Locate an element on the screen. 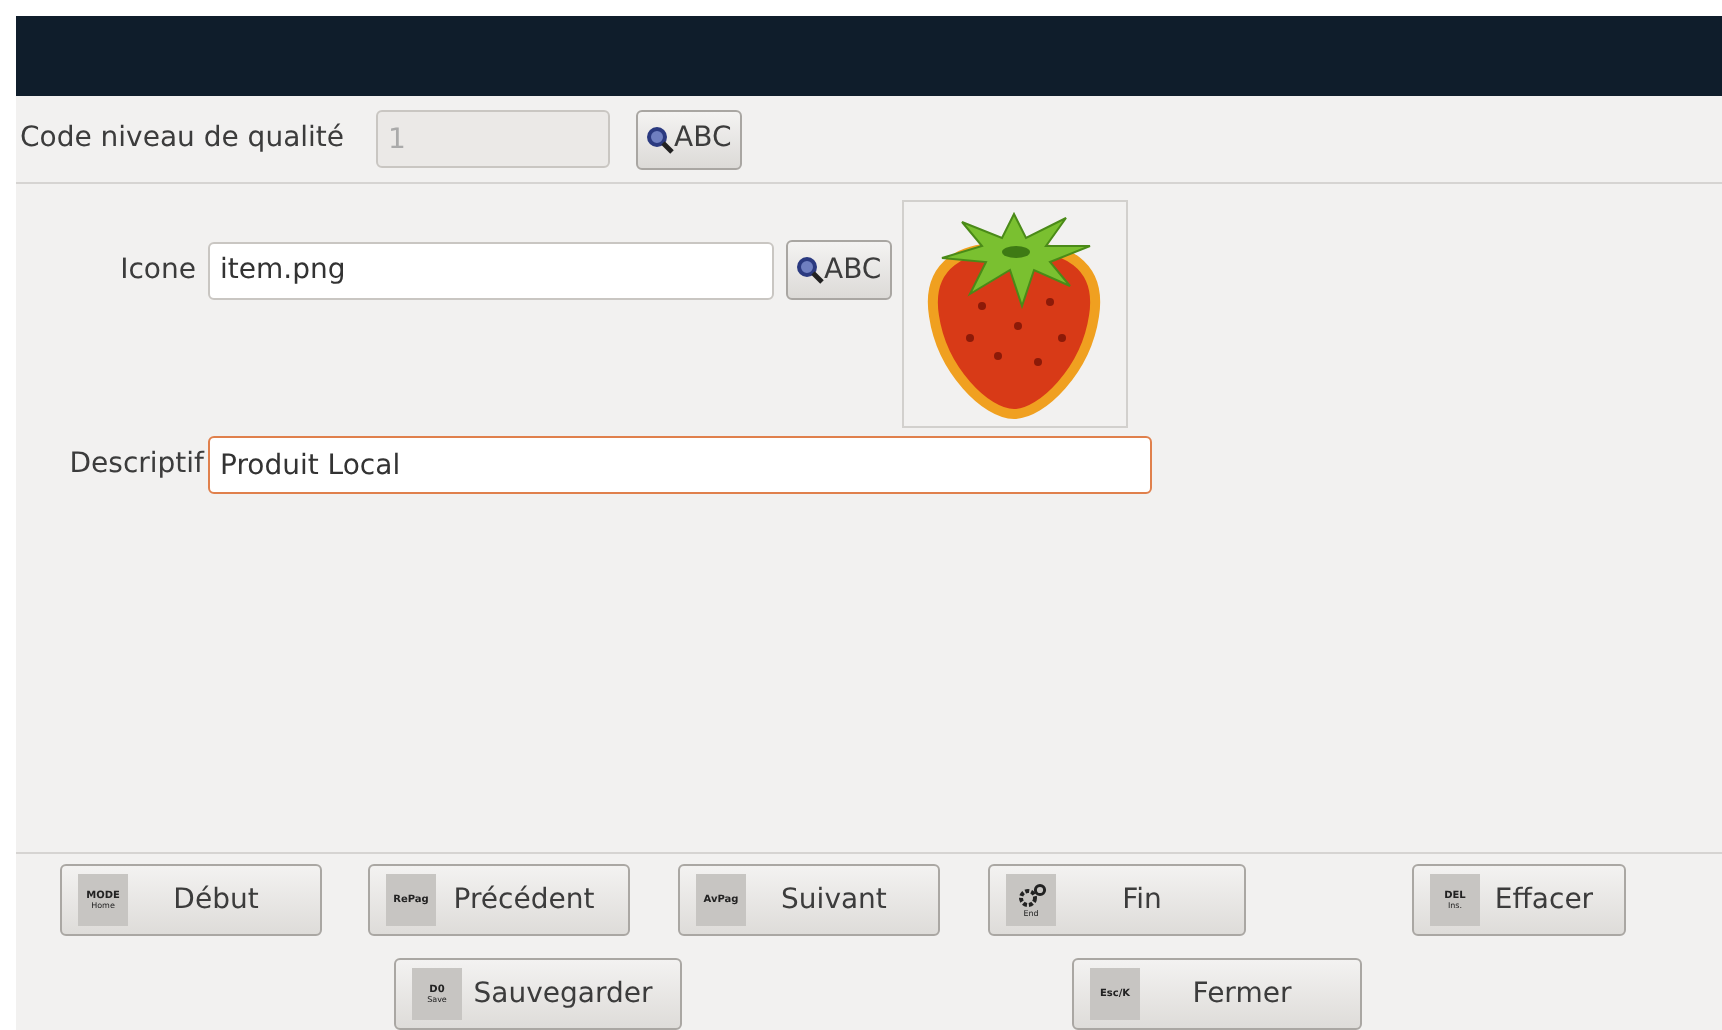 The height and width of the screenshot is (1030, 1722). field-label: Code niveau de qualité is located at coordinates (182, 139).